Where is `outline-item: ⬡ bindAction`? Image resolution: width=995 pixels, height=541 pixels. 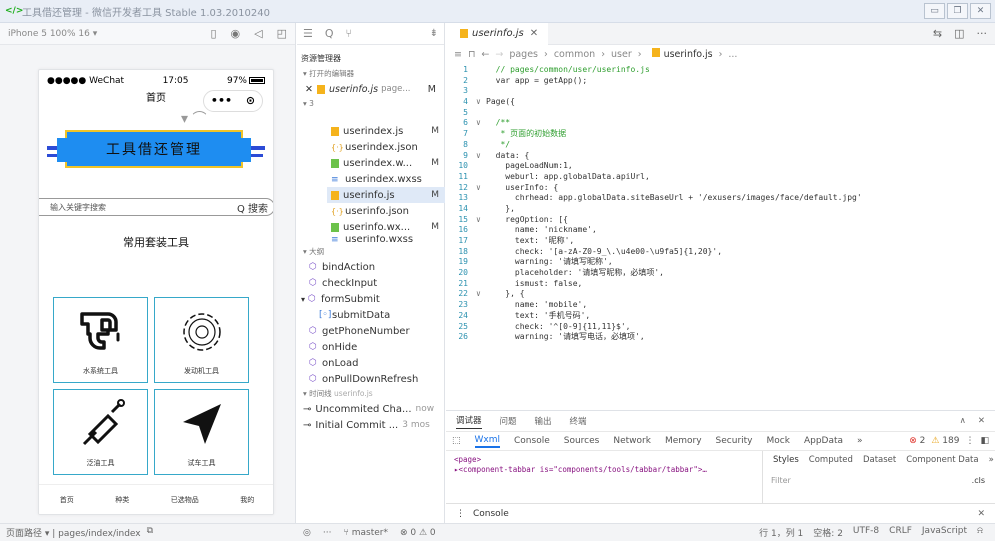
outline-item: ⬡ bindAction is located at coordinates (370, 267).